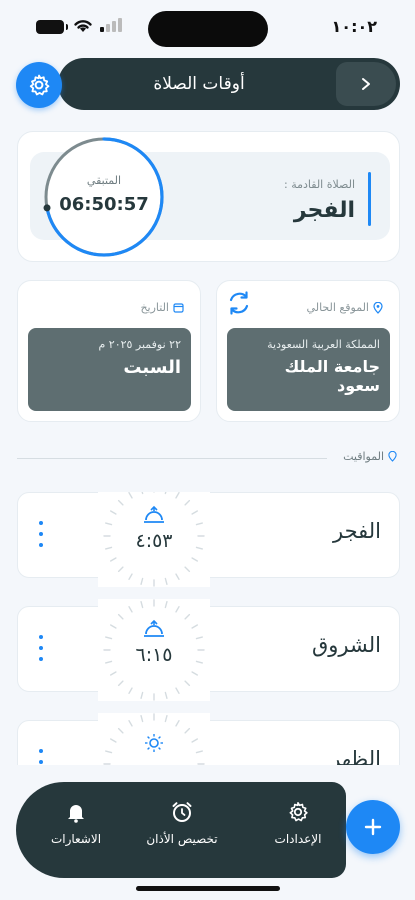 Image resolution: width=415 pixels, height=900 pixels. What do you see at coordinates (199, 84) in the screenshot?
I see `page-title: أوقات الصلاة` at bounding box center [199, 84].